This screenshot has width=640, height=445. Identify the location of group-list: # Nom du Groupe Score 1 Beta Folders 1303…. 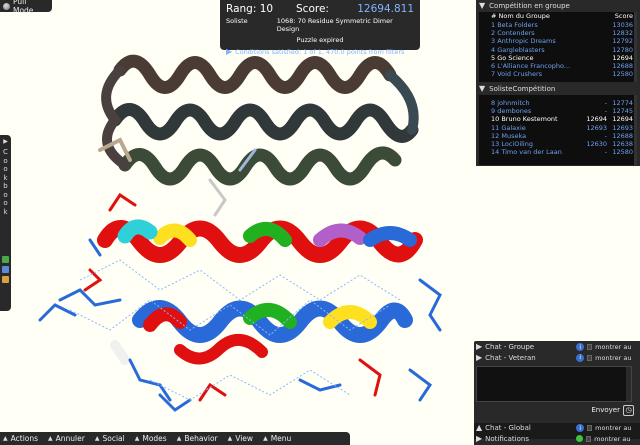
(558, 47).